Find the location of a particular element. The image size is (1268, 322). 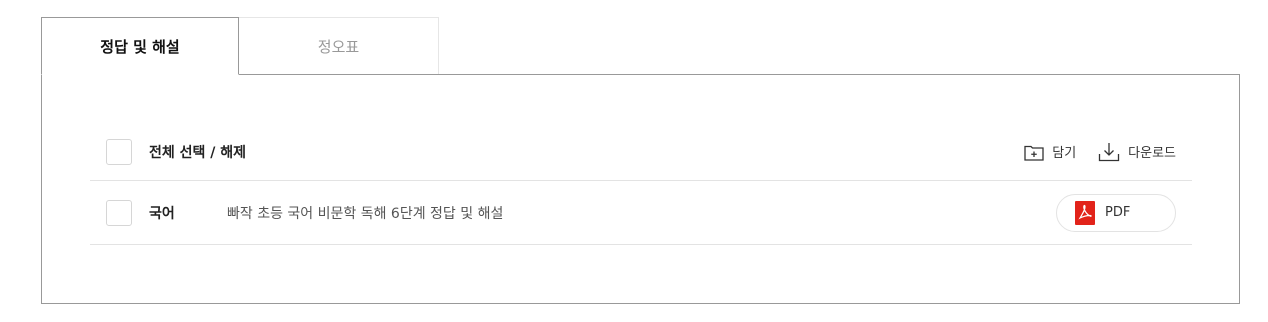

download-icon is located at coordinates (1109, 151).